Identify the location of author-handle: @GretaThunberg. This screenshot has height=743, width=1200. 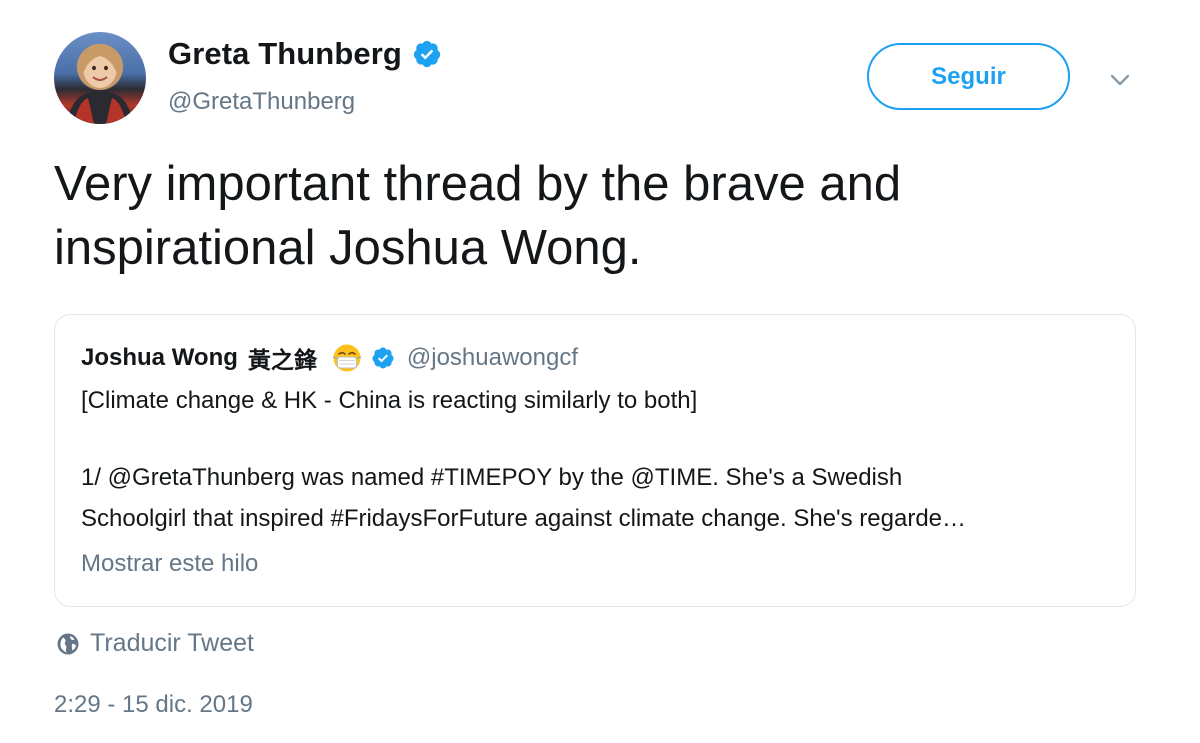
(261, 102).